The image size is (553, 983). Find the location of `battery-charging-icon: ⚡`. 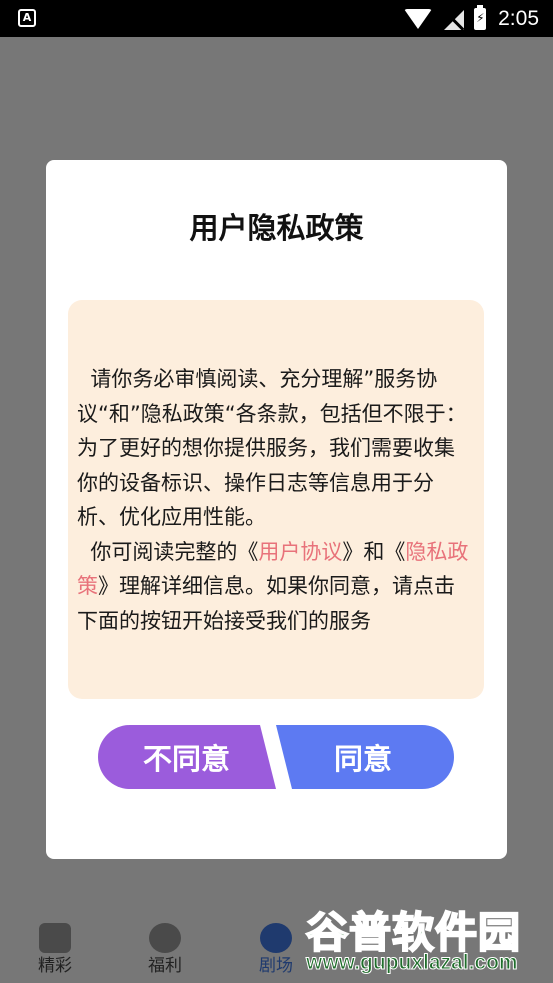

battery-charging-icon: ⚡ is located at coordinates (480, 17).